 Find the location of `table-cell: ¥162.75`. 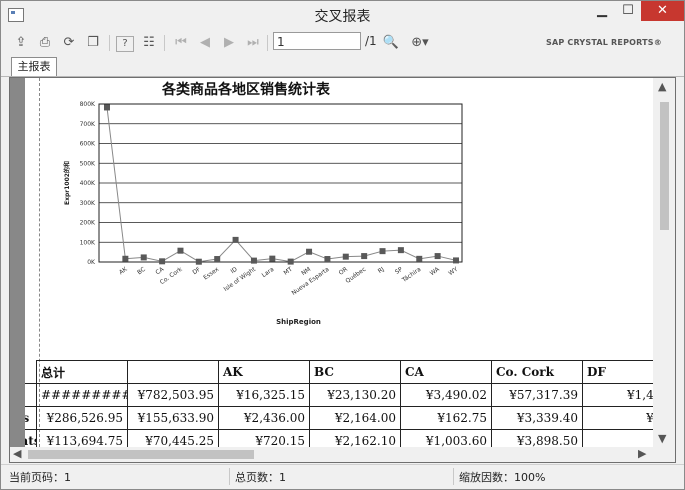

table-cell: ¥162.75 is located at coordinates (446, 418).